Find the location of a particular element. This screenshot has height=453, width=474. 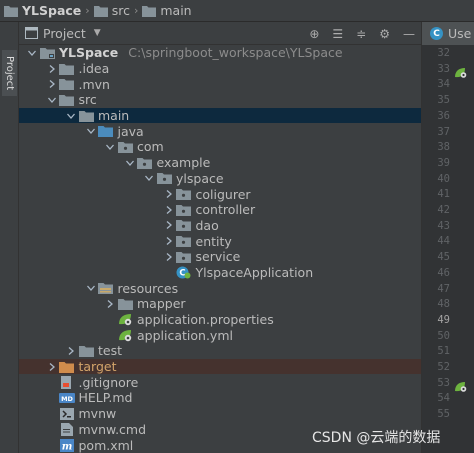

line-number: 48 is located at coordinates (443, 304).